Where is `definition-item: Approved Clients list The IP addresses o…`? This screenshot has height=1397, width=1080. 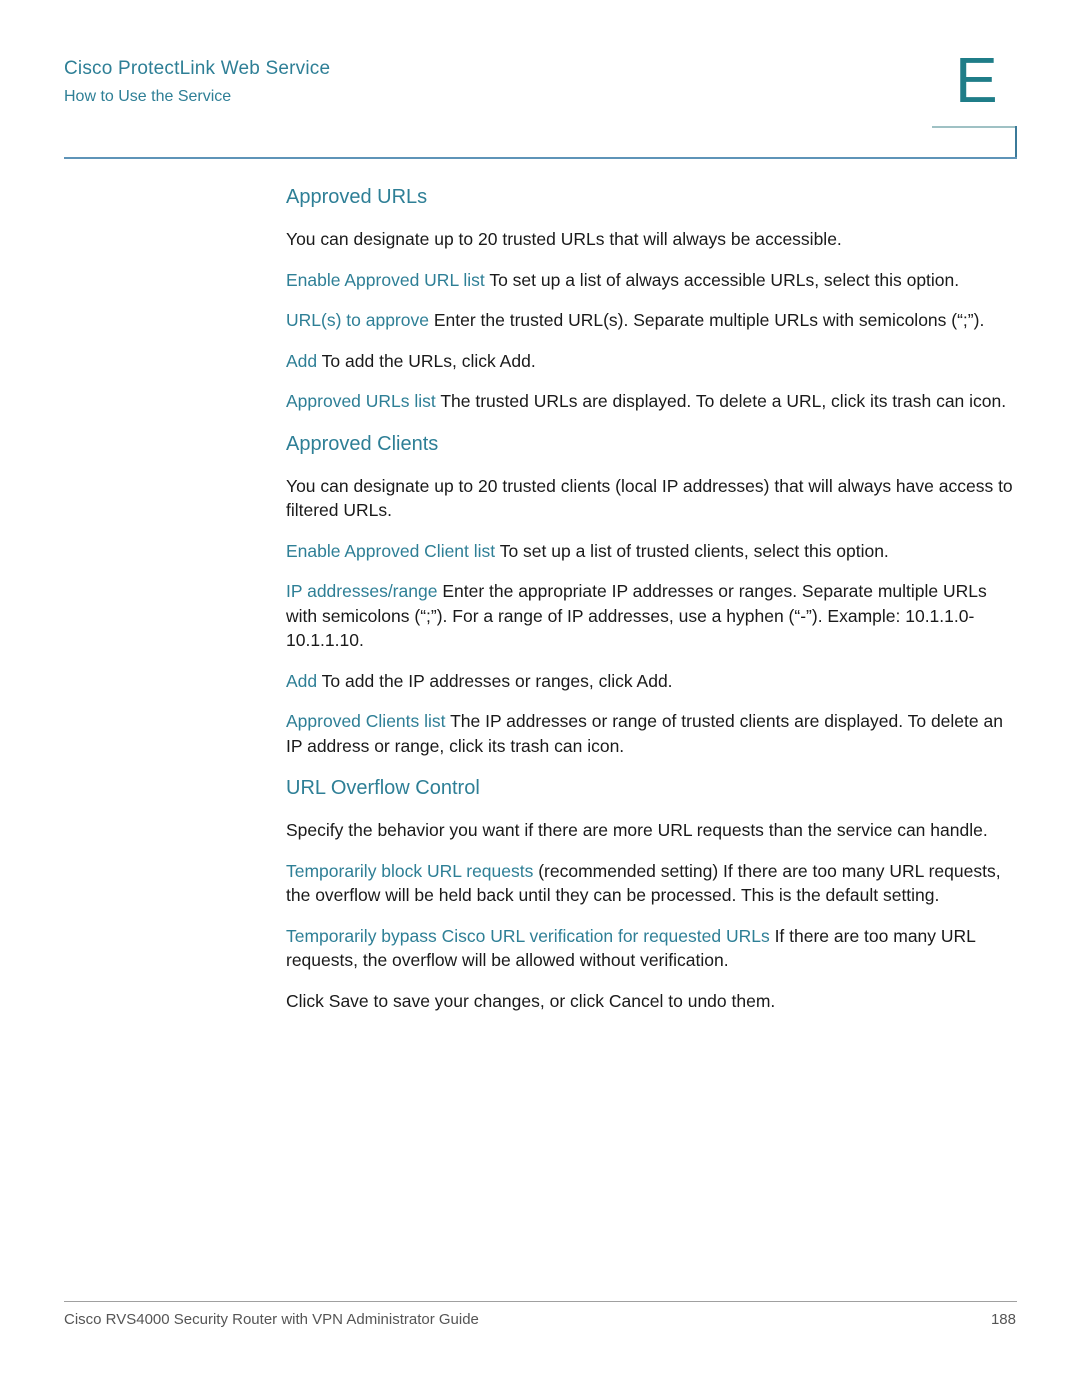 definition-item: Approved Clients list The IP addresses o… is located at coordinates (653, 733).